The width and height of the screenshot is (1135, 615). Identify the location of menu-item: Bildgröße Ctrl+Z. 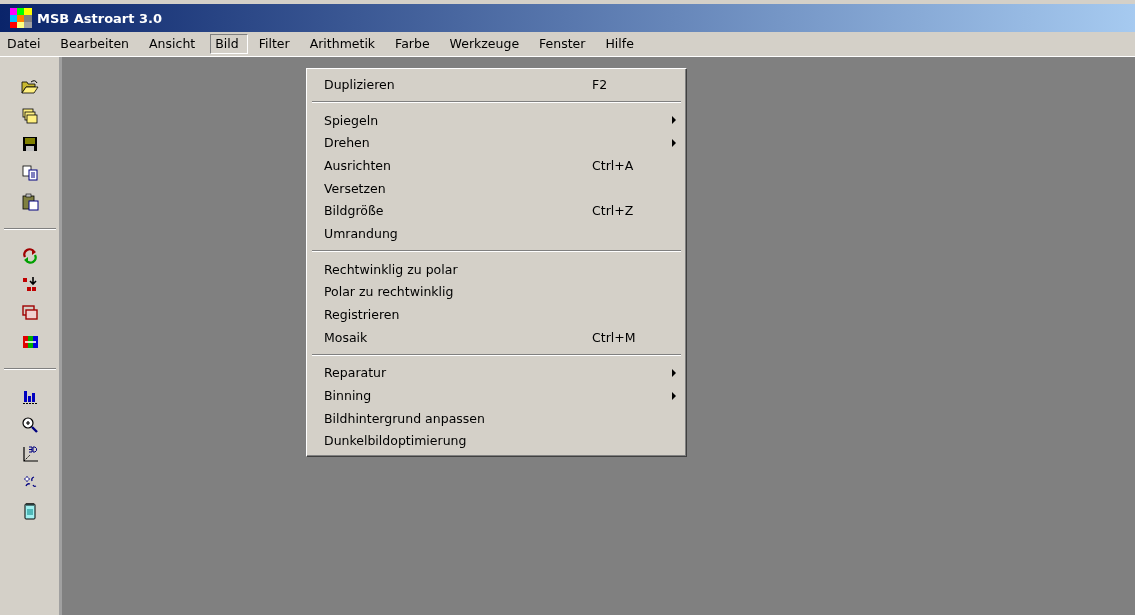
(496, 211).